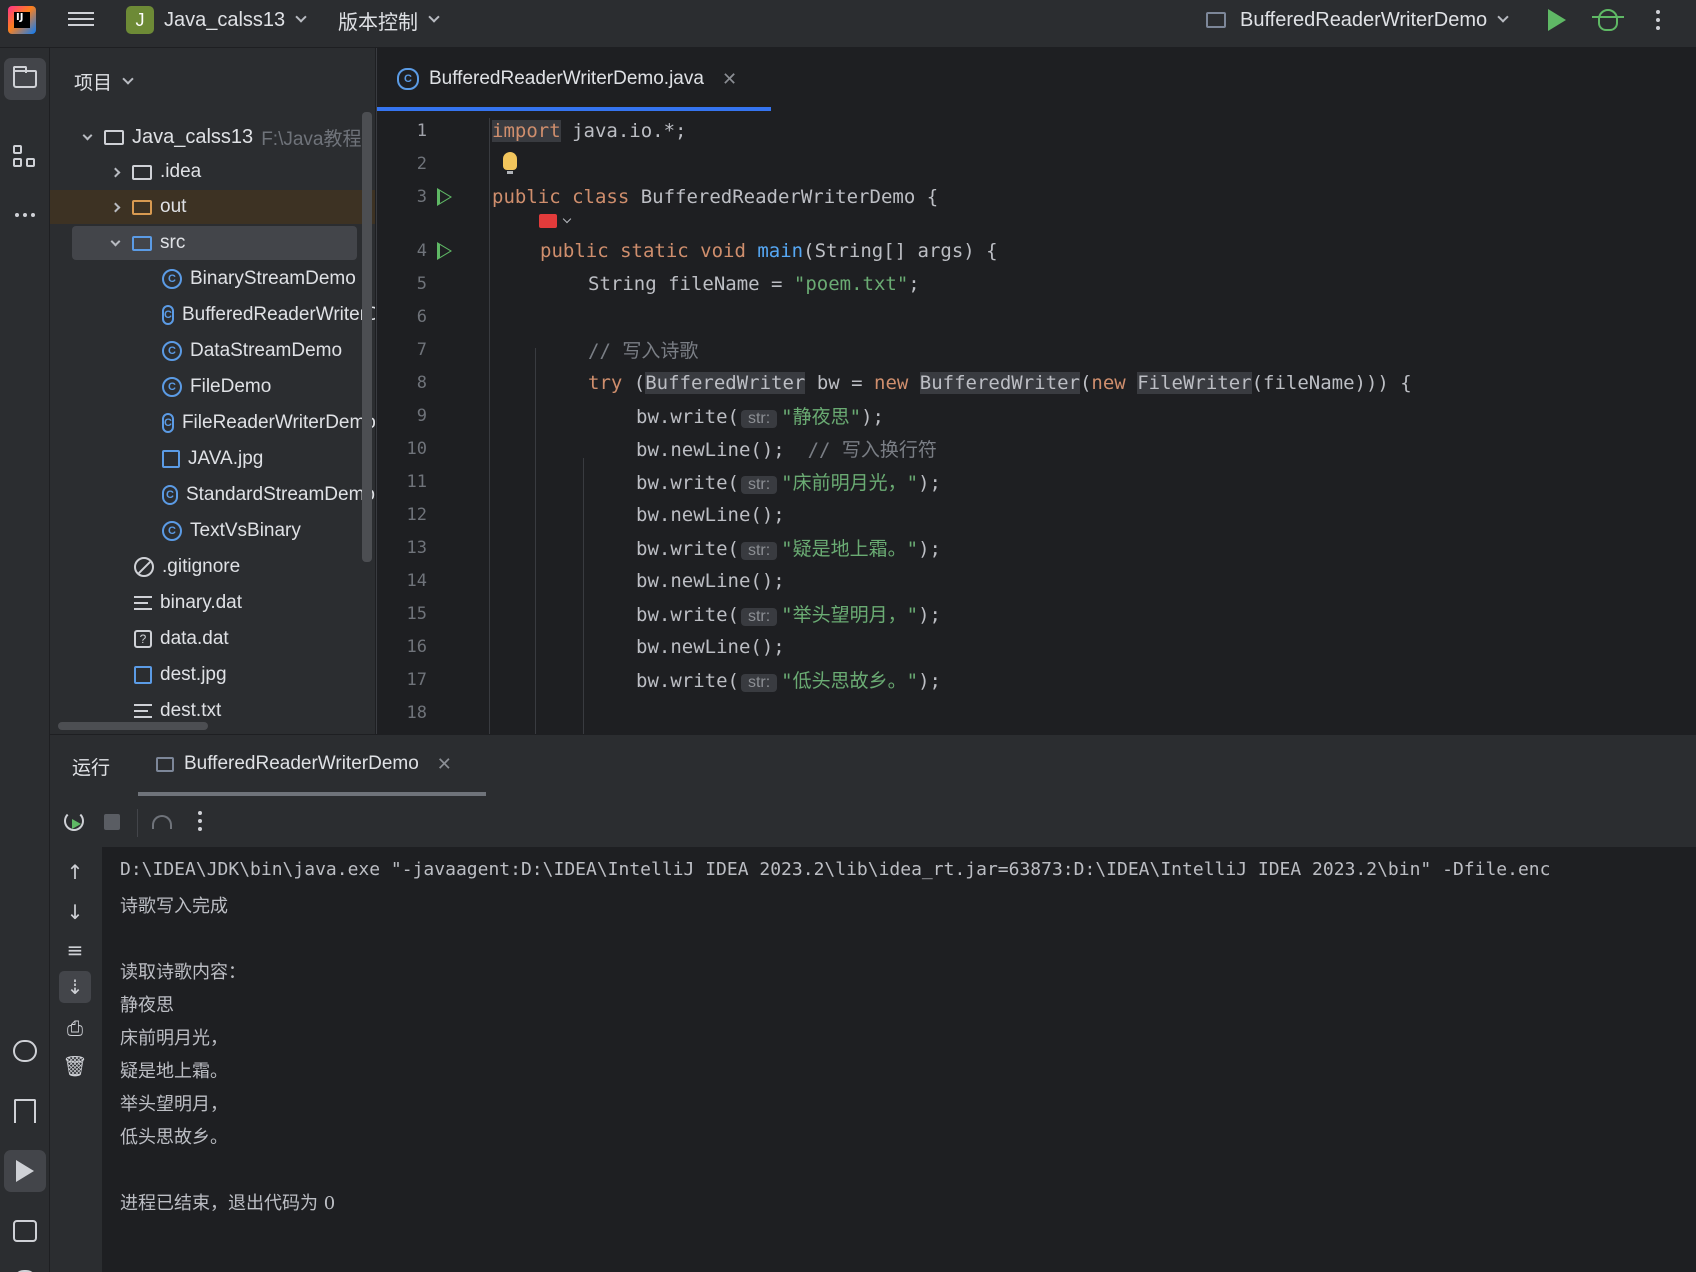 This screenshot has width=1696, height=1272. Describe the element at coordinates (567, 219) in the screenshot. I see `chevron-down-icon` at that location.